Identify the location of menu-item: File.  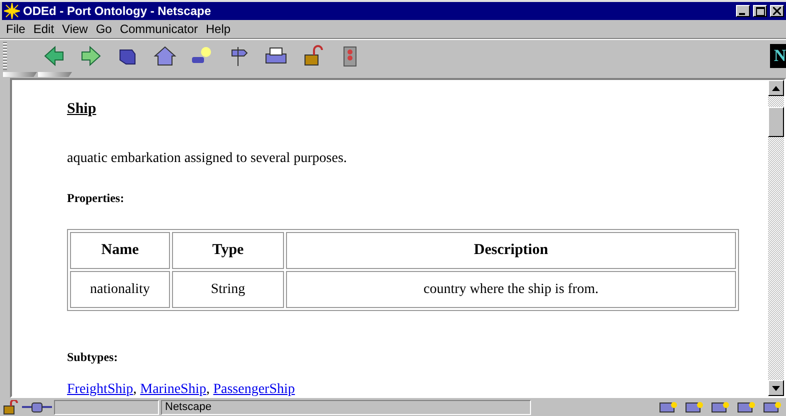
(18, 29).